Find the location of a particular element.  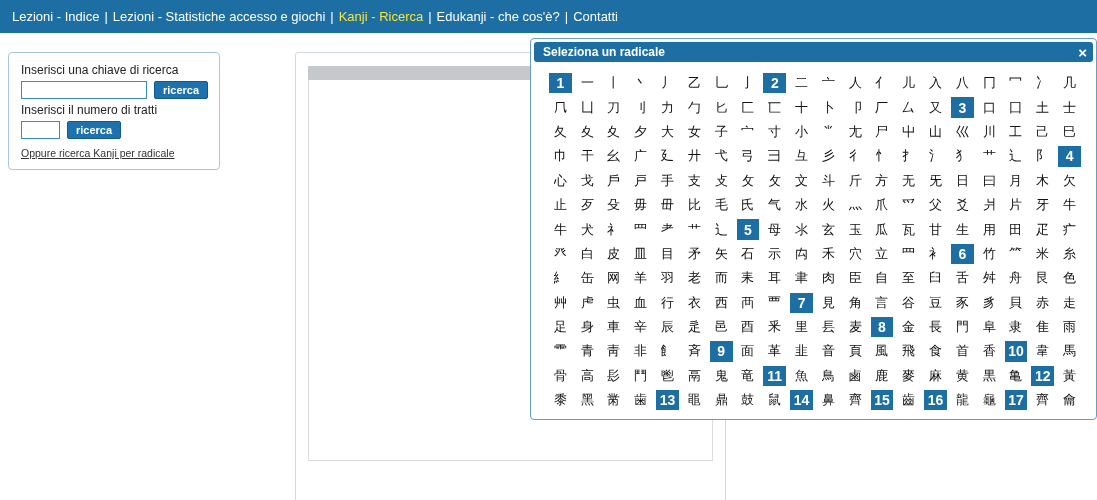

radical-option: 田 is located at coordinates (1016, 229).